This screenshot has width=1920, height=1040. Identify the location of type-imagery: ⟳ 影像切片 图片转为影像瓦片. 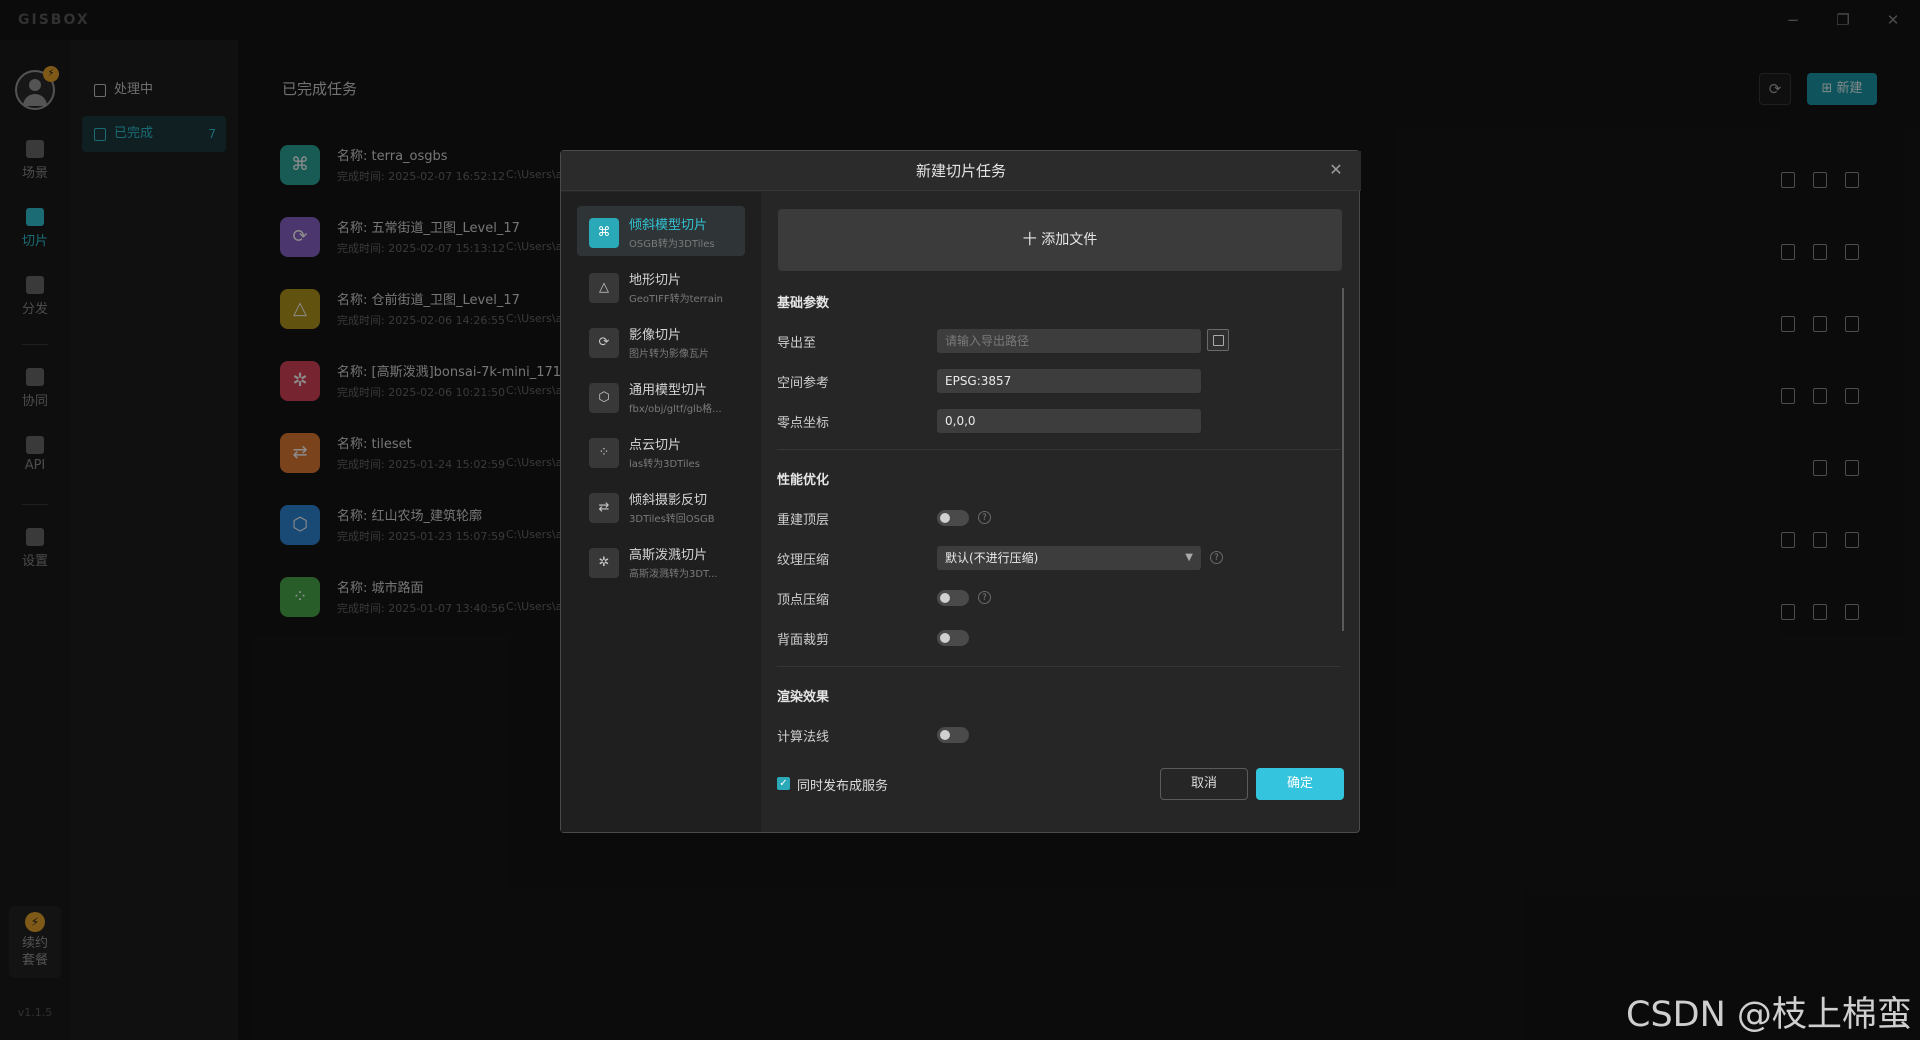
(661, 341).